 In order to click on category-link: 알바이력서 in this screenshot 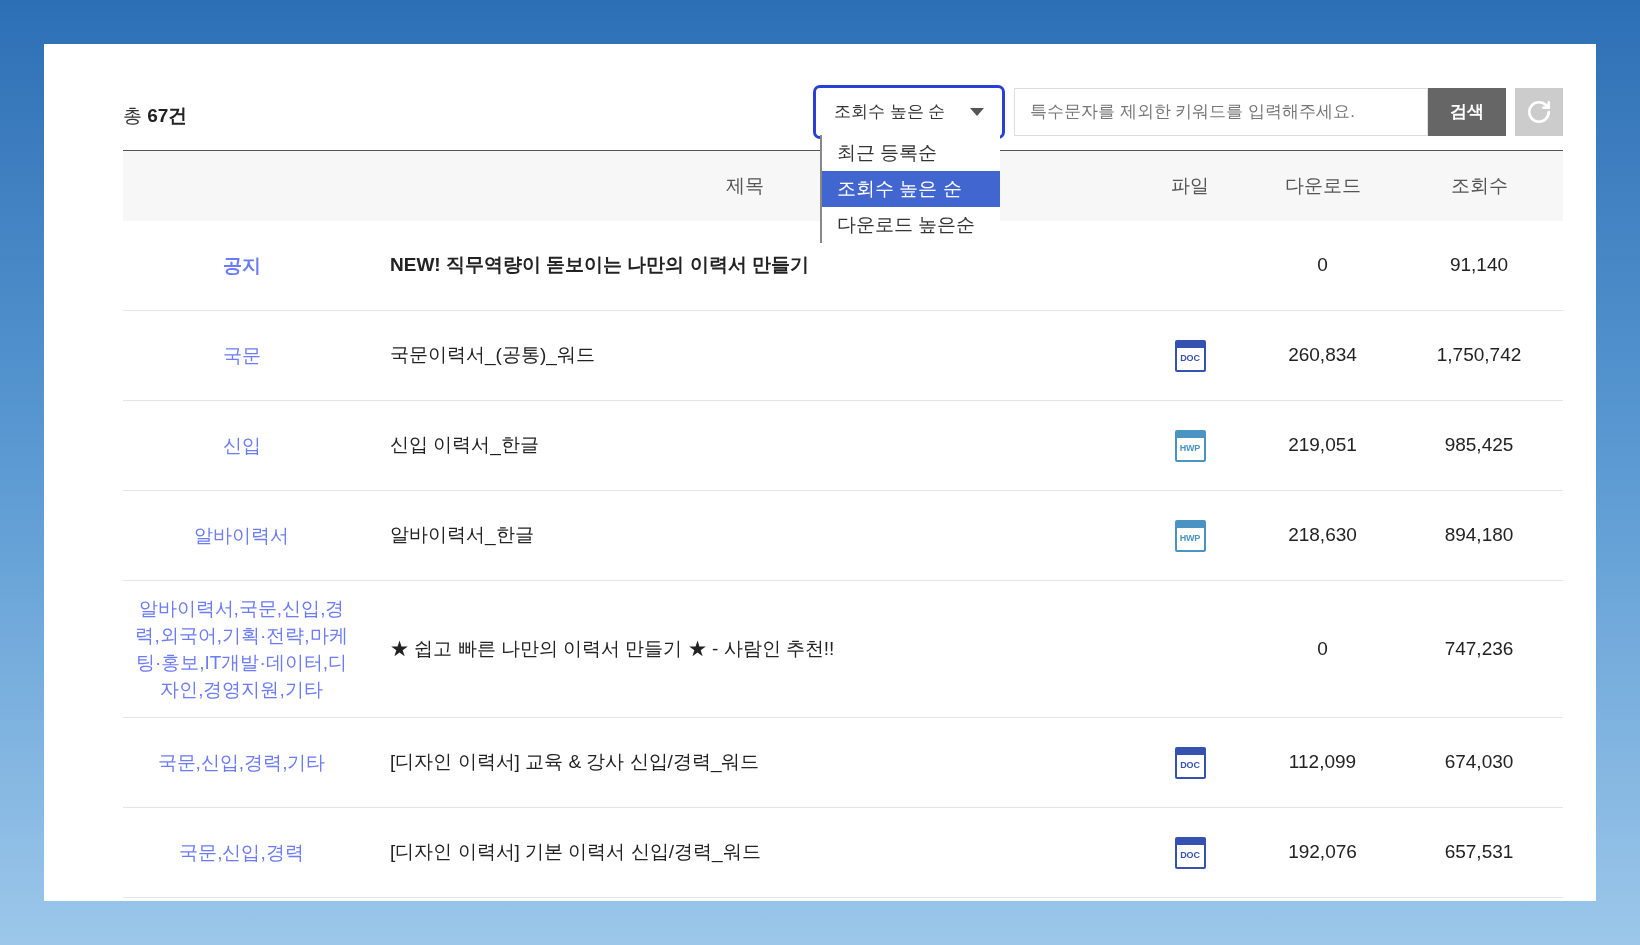, I will do `click(241, 535)`.